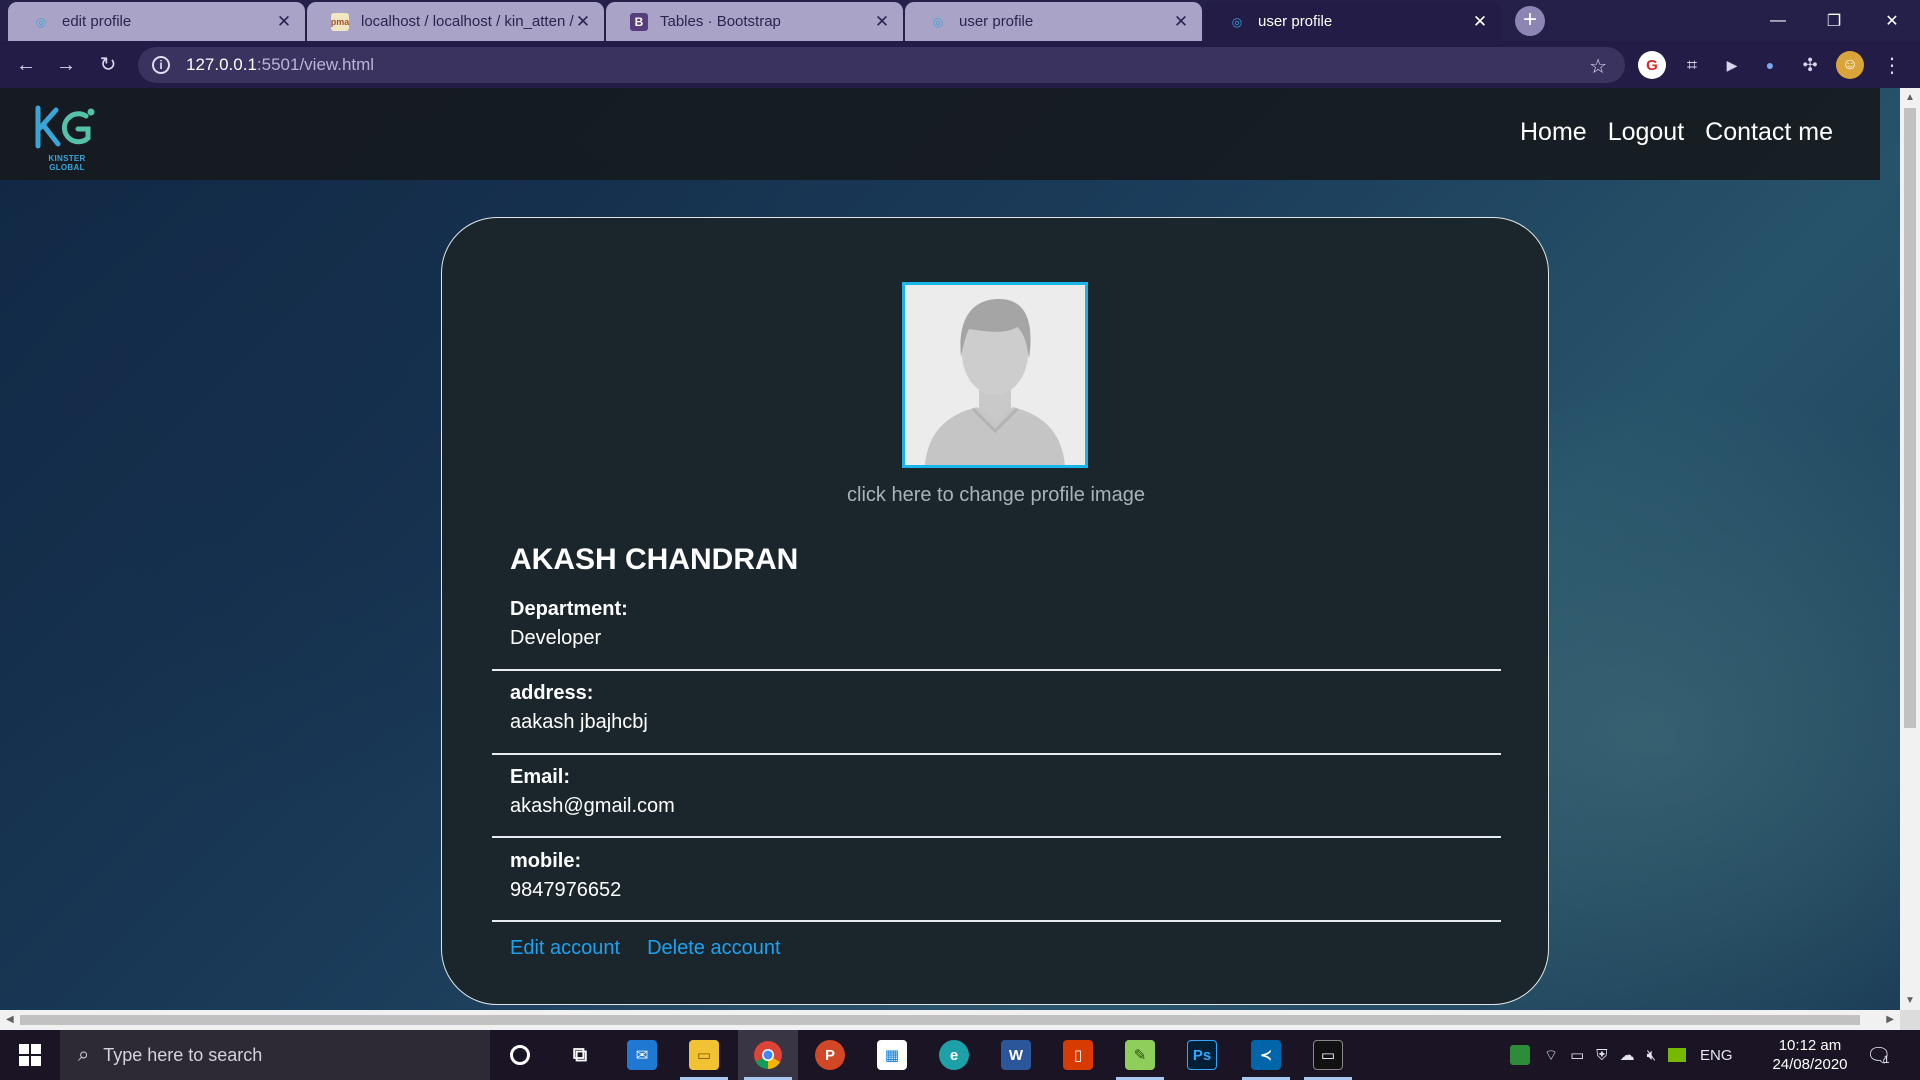 The width and height of the screenshot is (1920, 1080). Describe the element at coordinates (1601, 1055) in the screenshot. I see `security-shield-icon: ⛨` at that location.